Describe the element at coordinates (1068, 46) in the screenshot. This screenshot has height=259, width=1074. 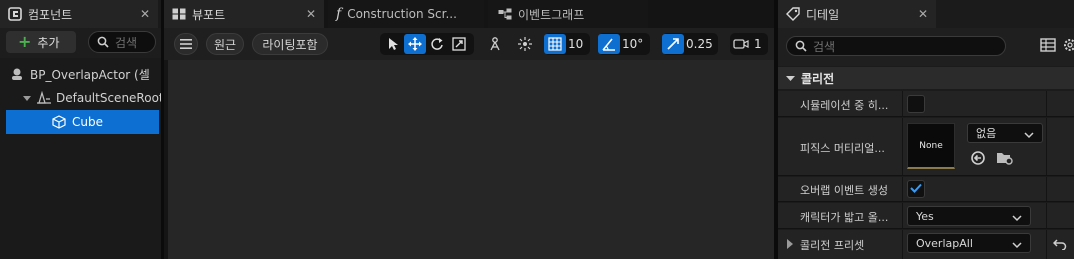
I see `gear-icon` at that location.